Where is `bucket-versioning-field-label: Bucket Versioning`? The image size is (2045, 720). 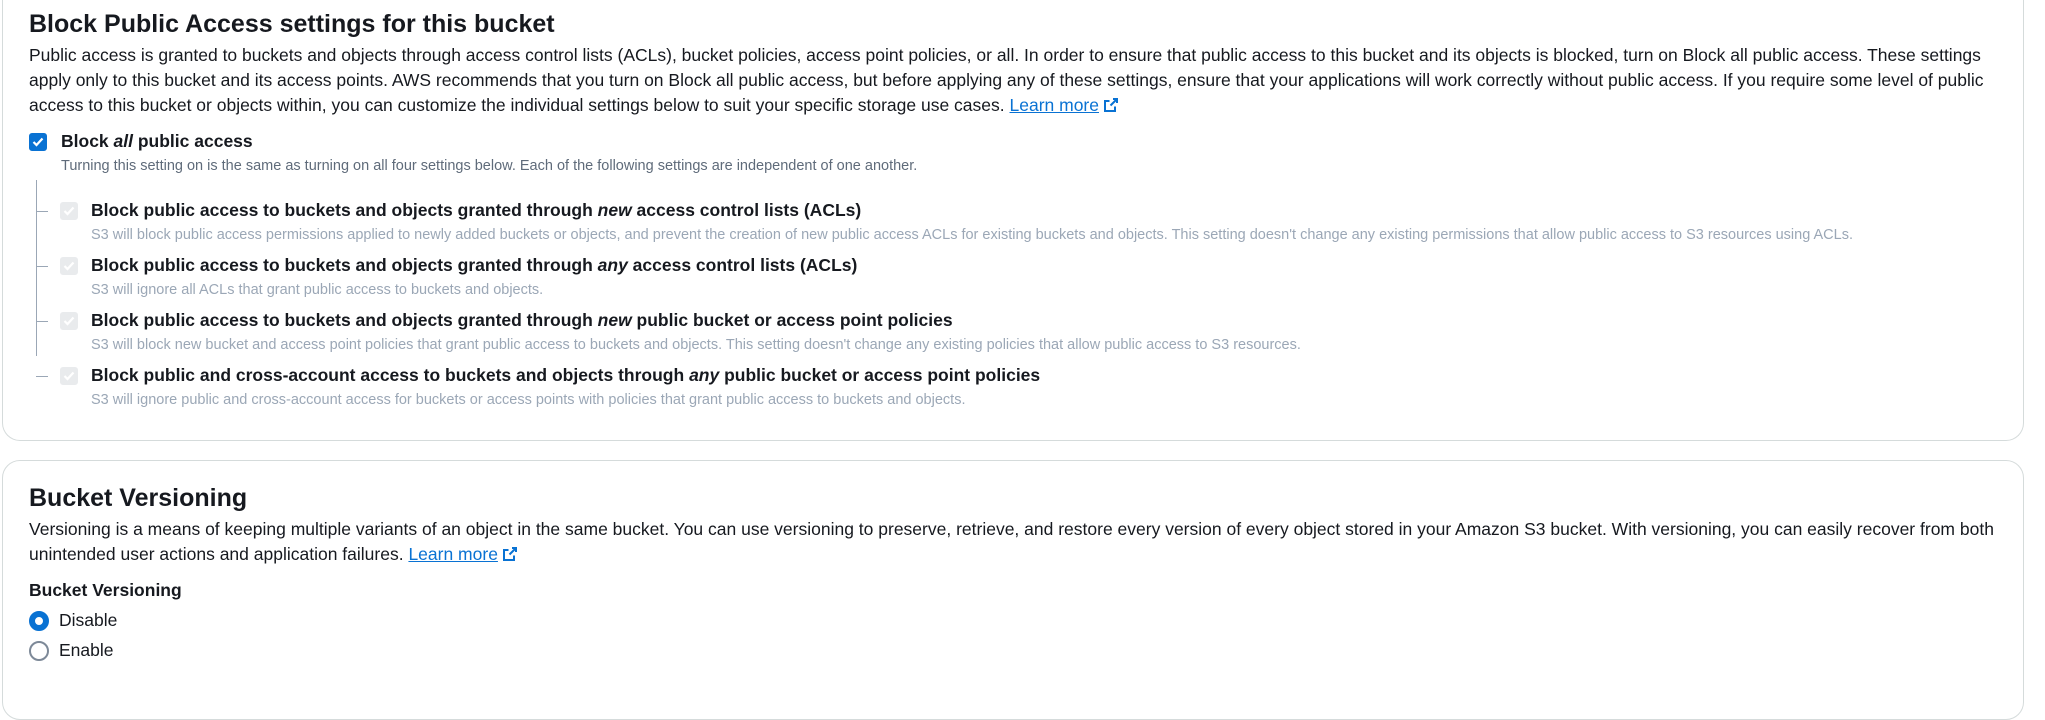 bucket-versioning-field-label: Bucket Versioning is located at coordinates (105, 590).